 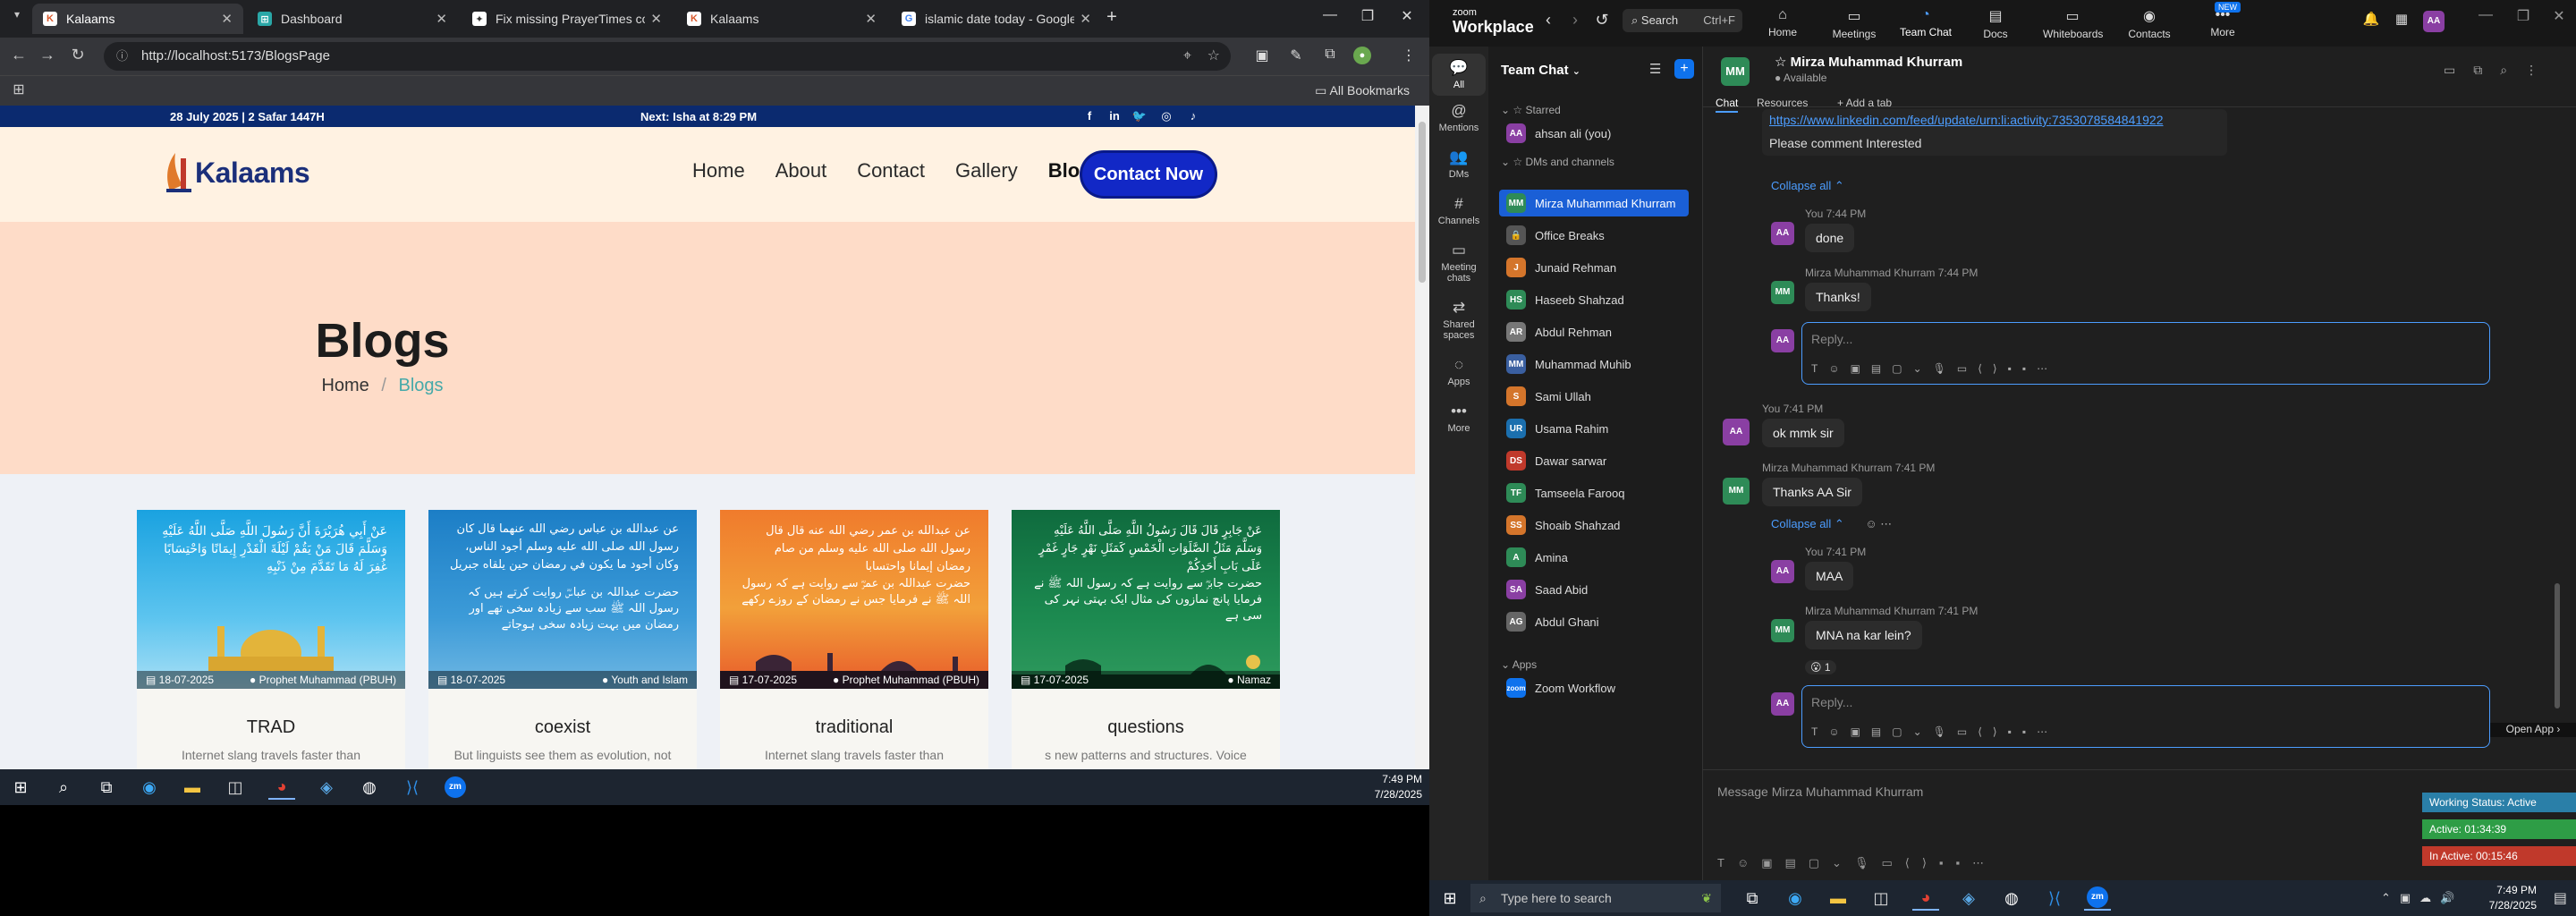 I want to click on tab-home: ⌂ Home, so click(x=1782, y=22).